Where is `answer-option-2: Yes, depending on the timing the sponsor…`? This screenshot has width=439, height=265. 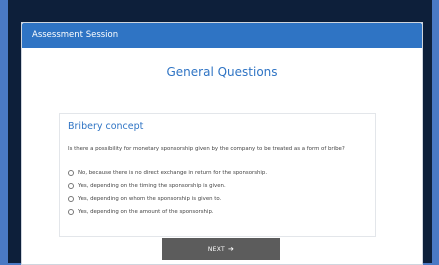 answer-option-2: Yes, depending on the timing the sponsor… is located at coordinates (147, 186).